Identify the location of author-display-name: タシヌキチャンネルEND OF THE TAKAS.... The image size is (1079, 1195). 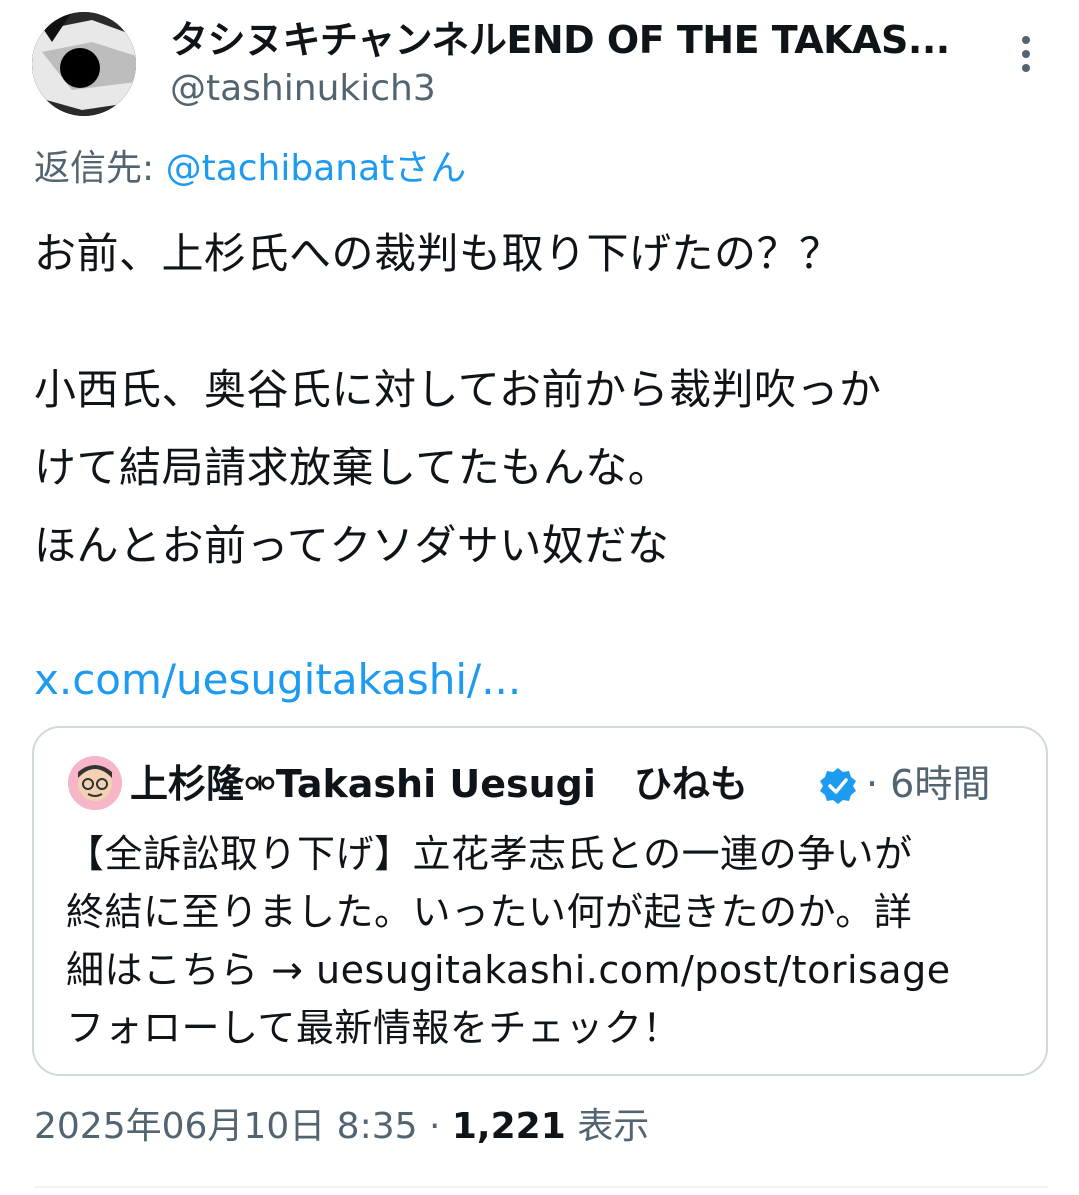
(580, 40).